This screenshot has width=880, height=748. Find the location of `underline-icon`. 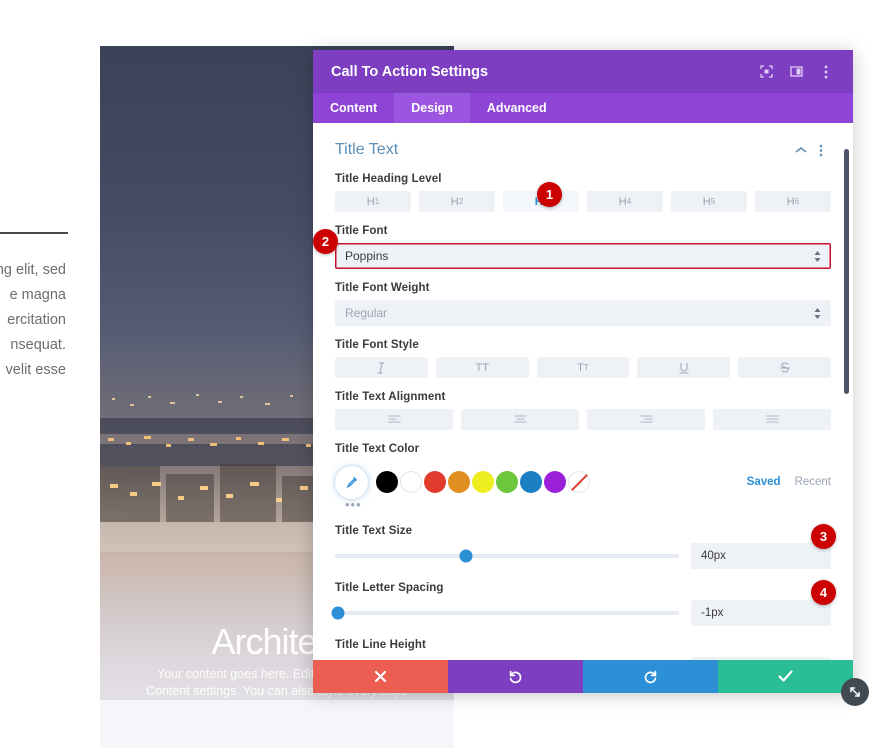

underline-icon is located at coordinates (684, 367).